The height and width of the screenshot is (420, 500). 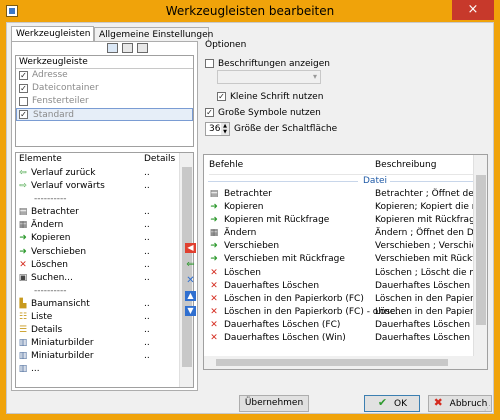 What do you see at coordinates (96, 304) in the screenshot?
I see `list-item: ▙ Baumansicht..` at bounding box center [96, 304].